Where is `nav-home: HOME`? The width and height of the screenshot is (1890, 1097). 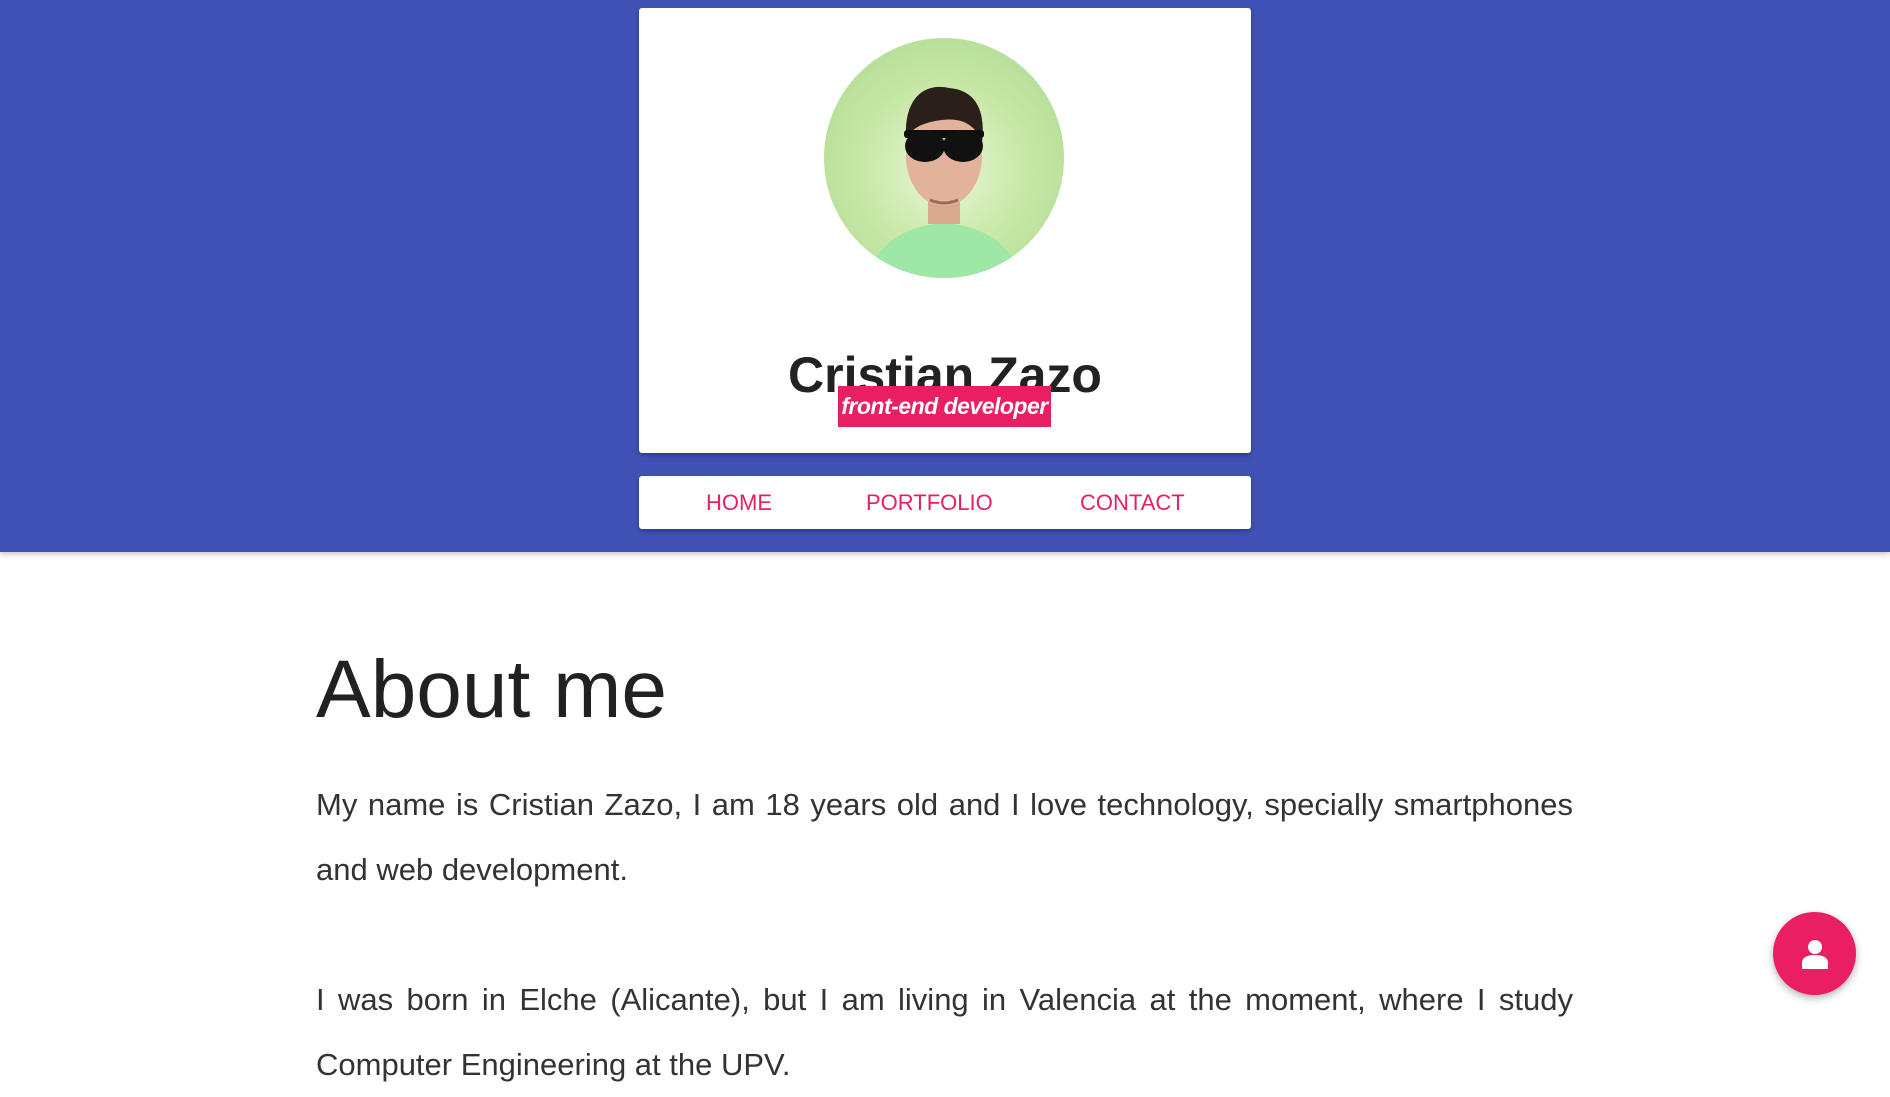
nav-home: HOME is located at coordinates (739, 502).